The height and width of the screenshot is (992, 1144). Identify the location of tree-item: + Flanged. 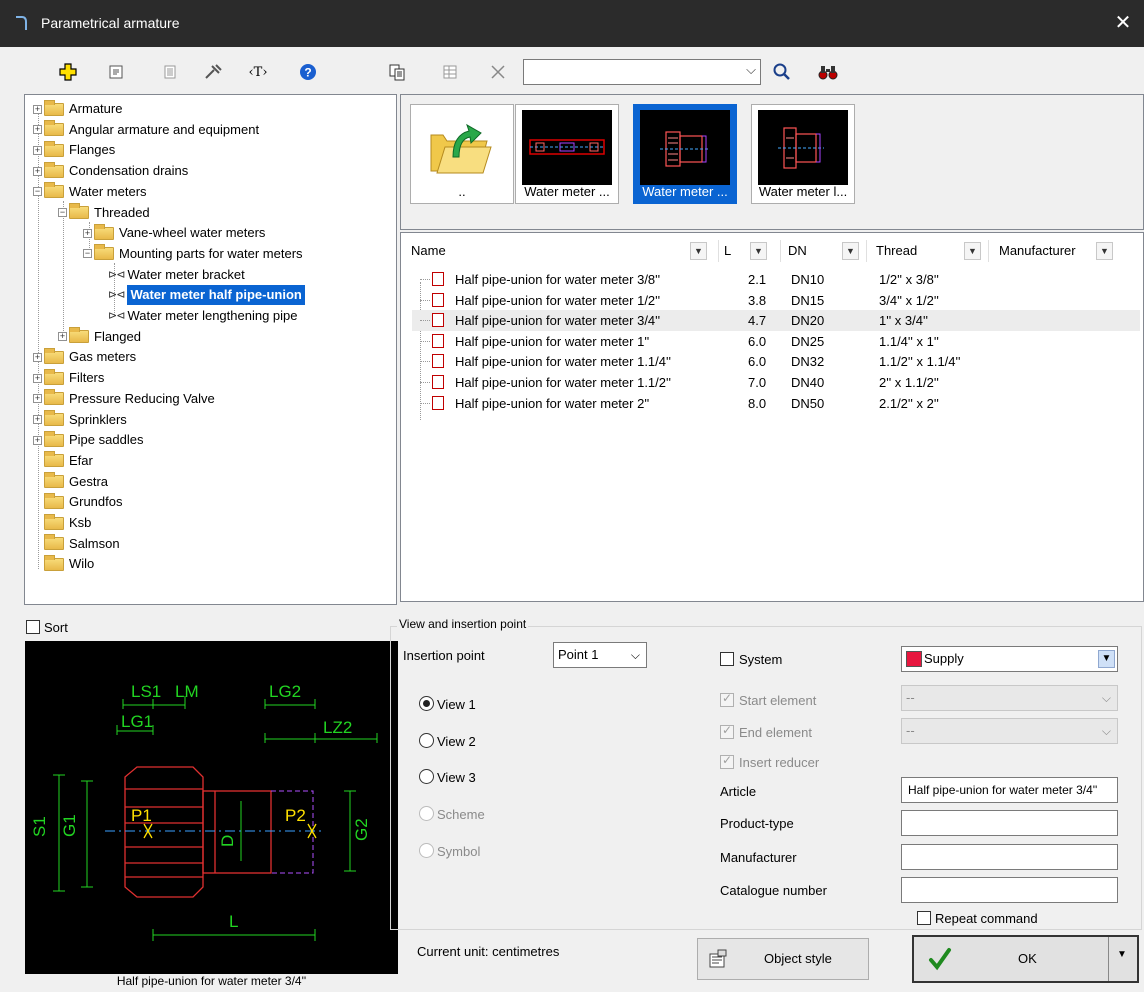
(99, 337).